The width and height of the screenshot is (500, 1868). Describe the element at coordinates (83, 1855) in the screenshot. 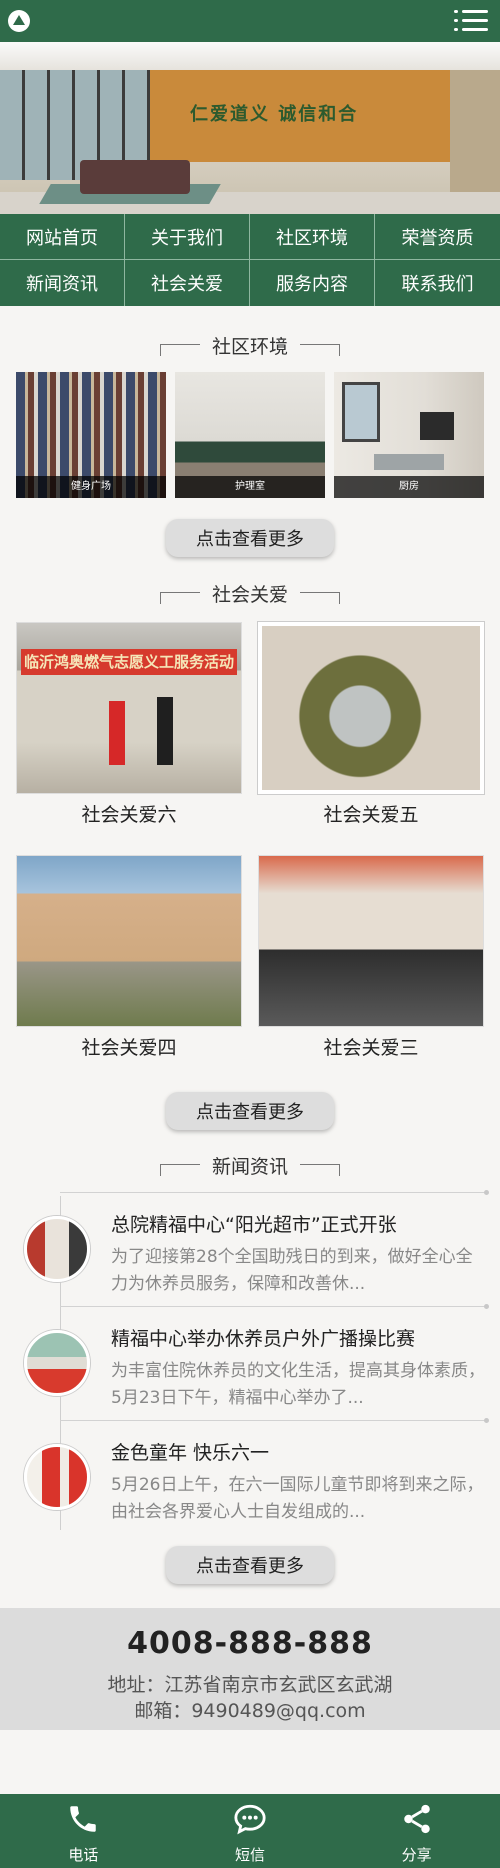

I see `bottom-tab-label: 电话` at that location.